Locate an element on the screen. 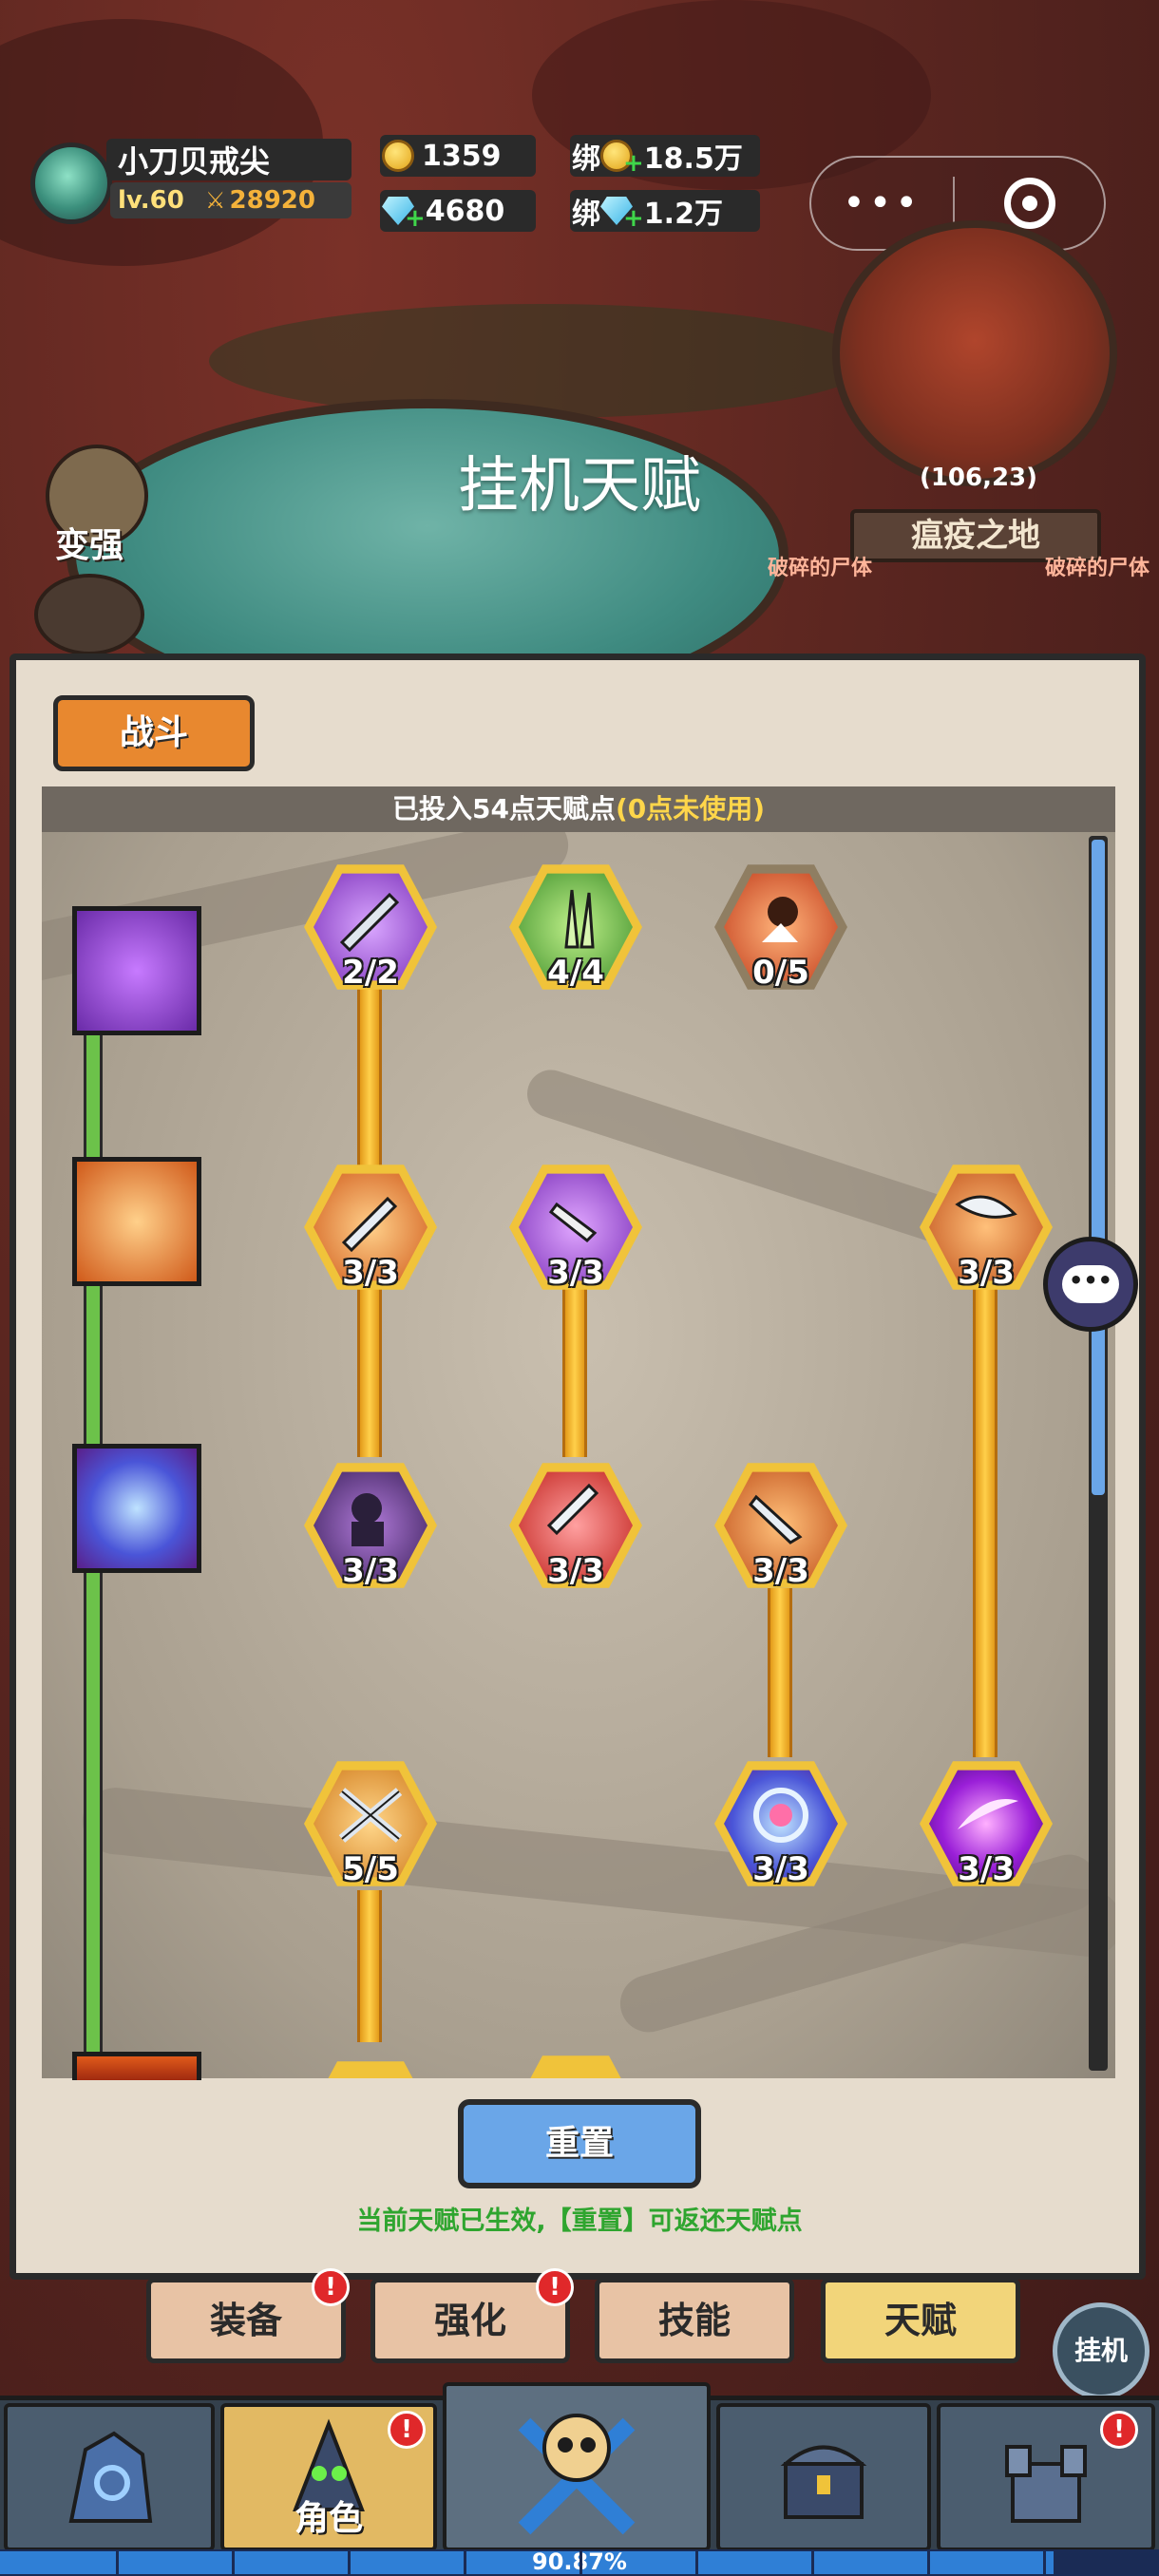 The image size is (1159, 2576). equipment-alert-badge: ! is located at coordinates (331, 2287).